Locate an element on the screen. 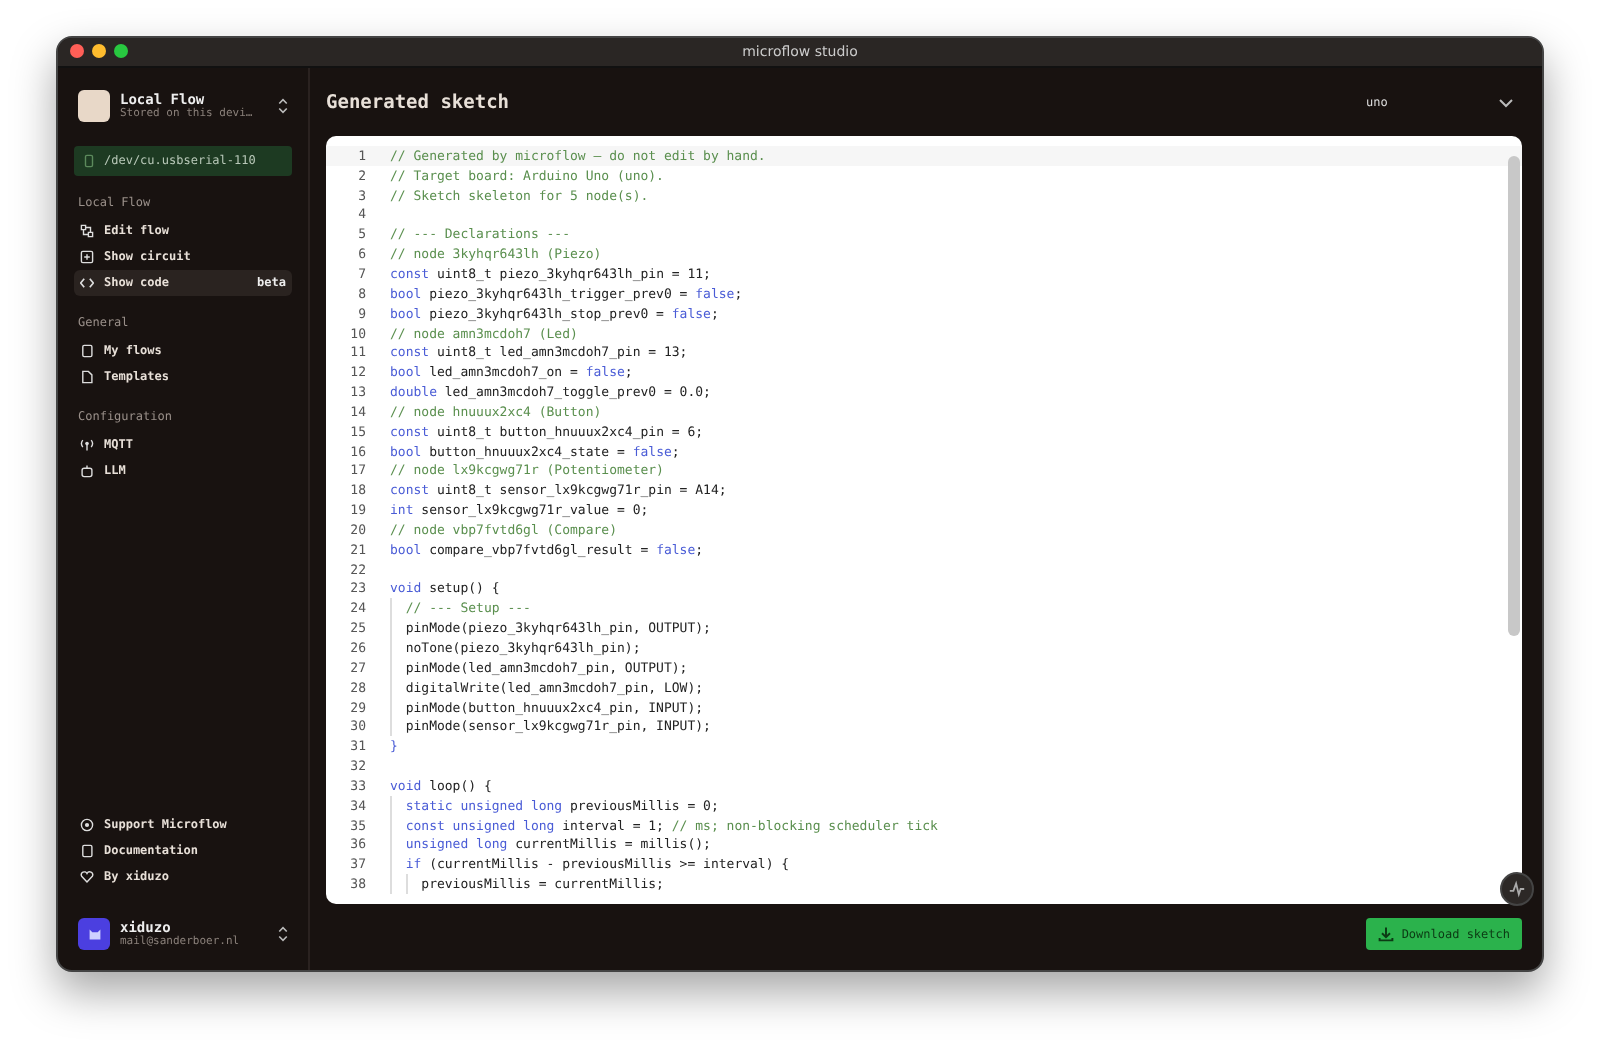  download-icon is located at coordinates (1385, 934).